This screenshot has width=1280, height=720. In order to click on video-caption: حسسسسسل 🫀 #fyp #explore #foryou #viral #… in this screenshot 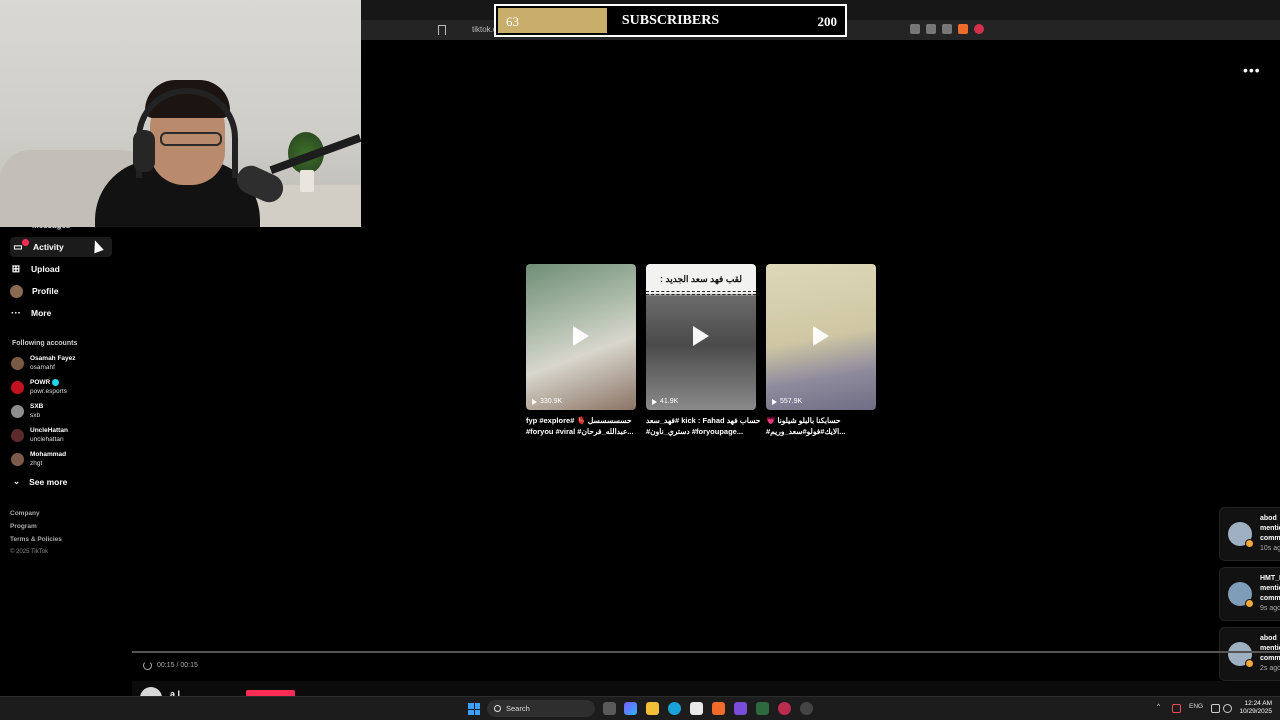, I will do `click(585, 426)`.